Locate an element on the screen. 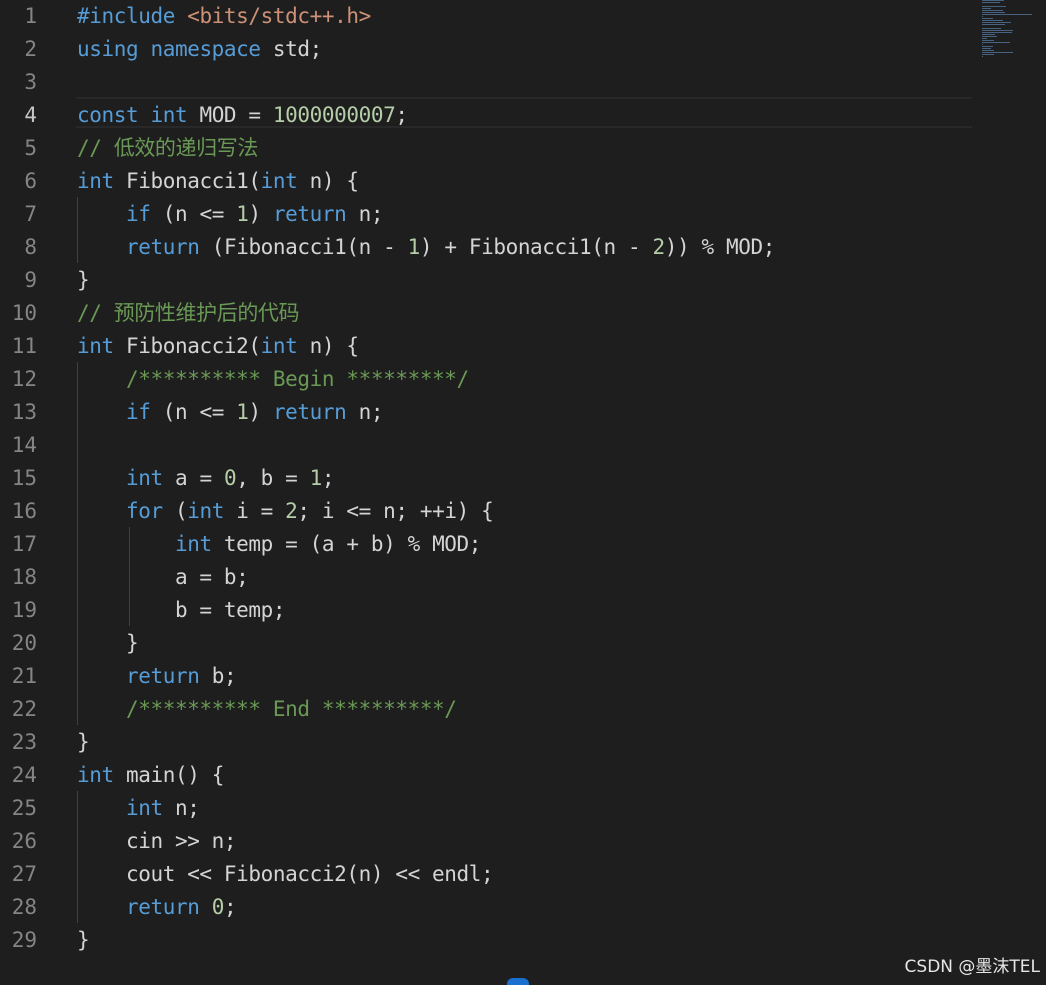 The width and height of the screenshot is (1046, 985). code-line: 16 for (int i = 2; i <= n; ++i) { is located at coordinates (490, 511).